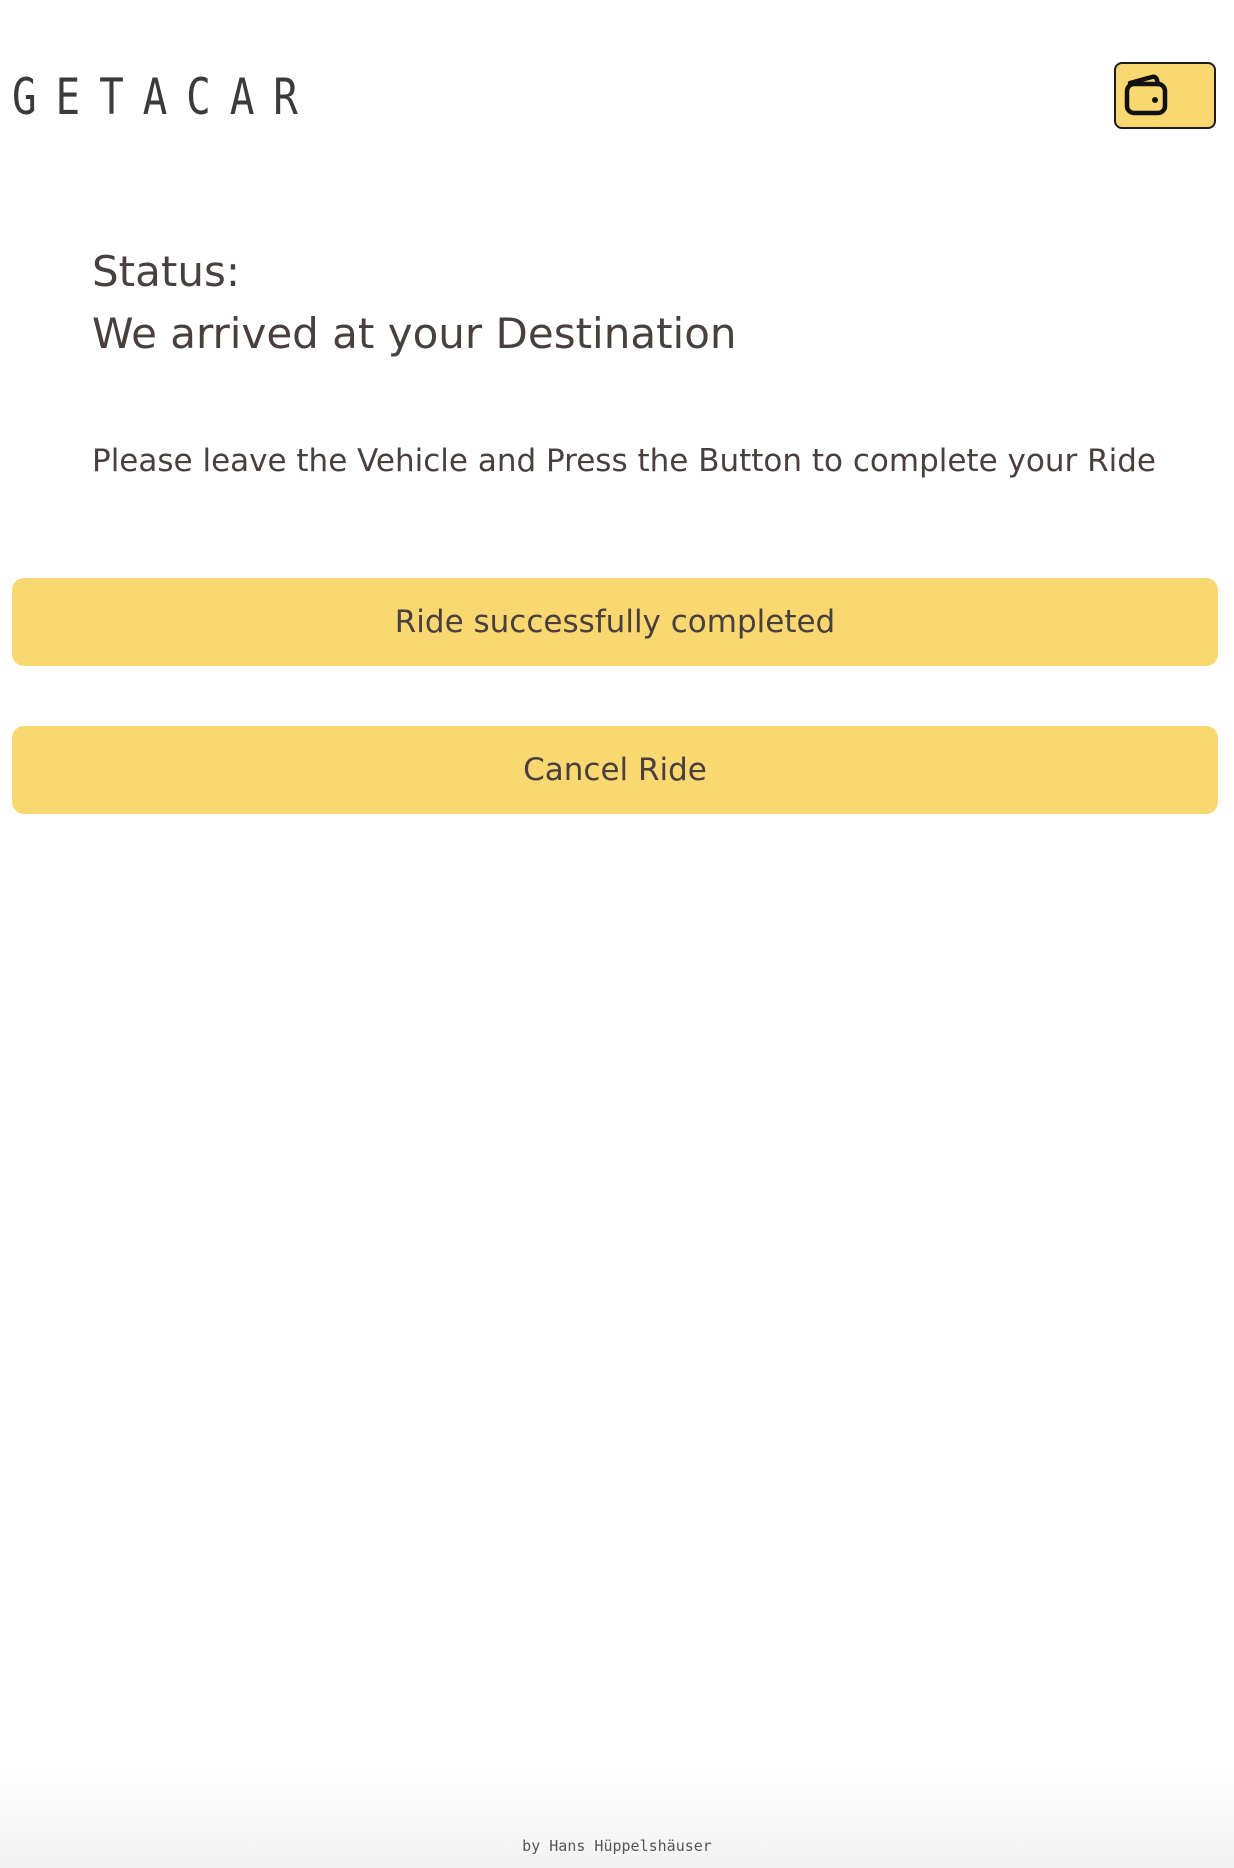 This screenshot has width=1234, height=1868. What do you see at coordinates (164, 97) in the screenshot?
I see `app-logo: GETACAR` at bounding box center [164, 97].